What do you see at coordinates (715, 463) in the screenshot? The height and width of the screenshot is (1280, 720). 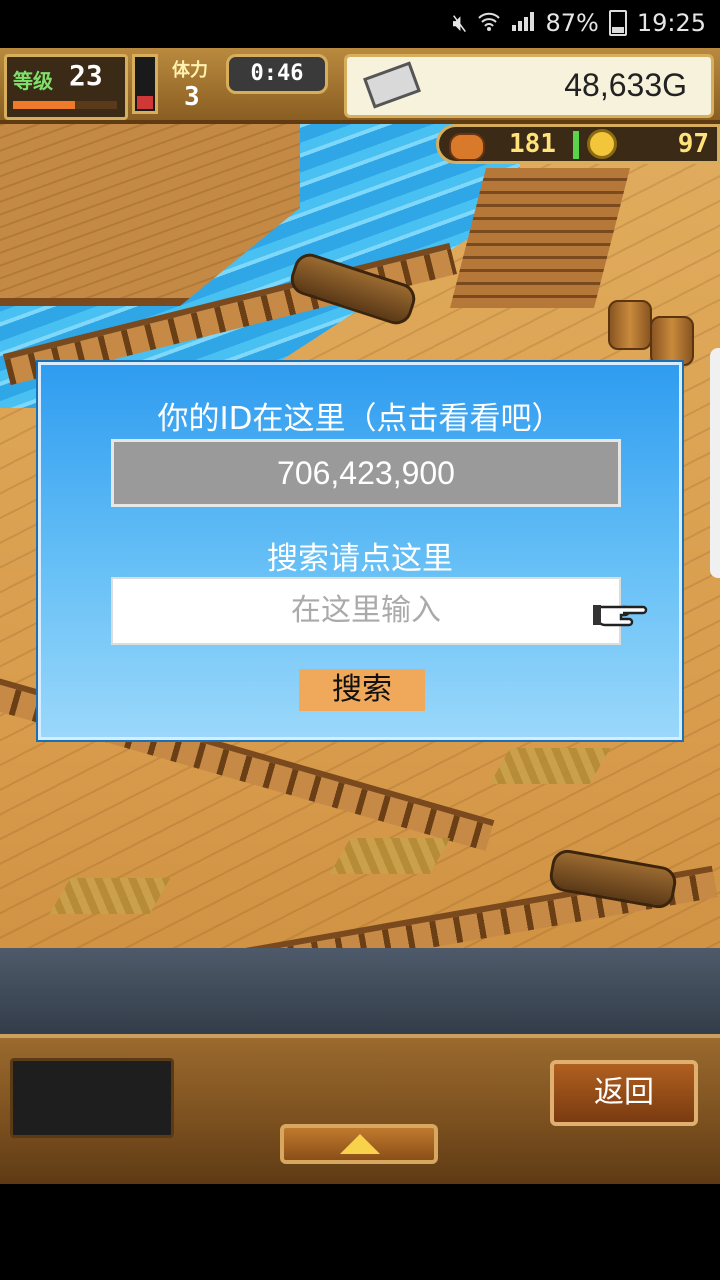 I see `side-pull-tab` at bounding box center [715, 463].